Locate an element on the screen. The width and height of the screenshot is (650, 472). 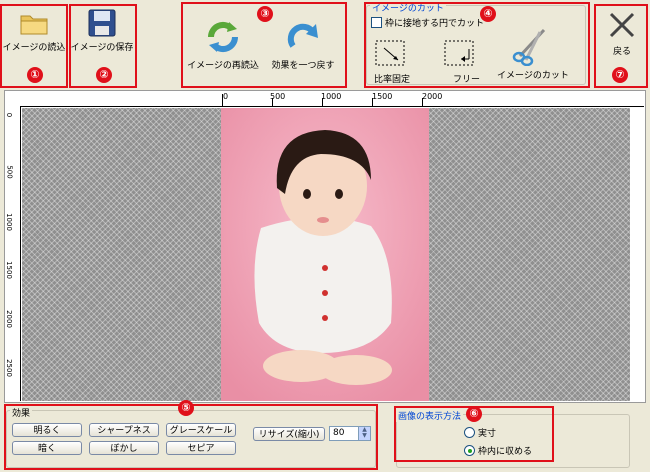
ruler-left-label: 500 is located at coordinates (9, 172).